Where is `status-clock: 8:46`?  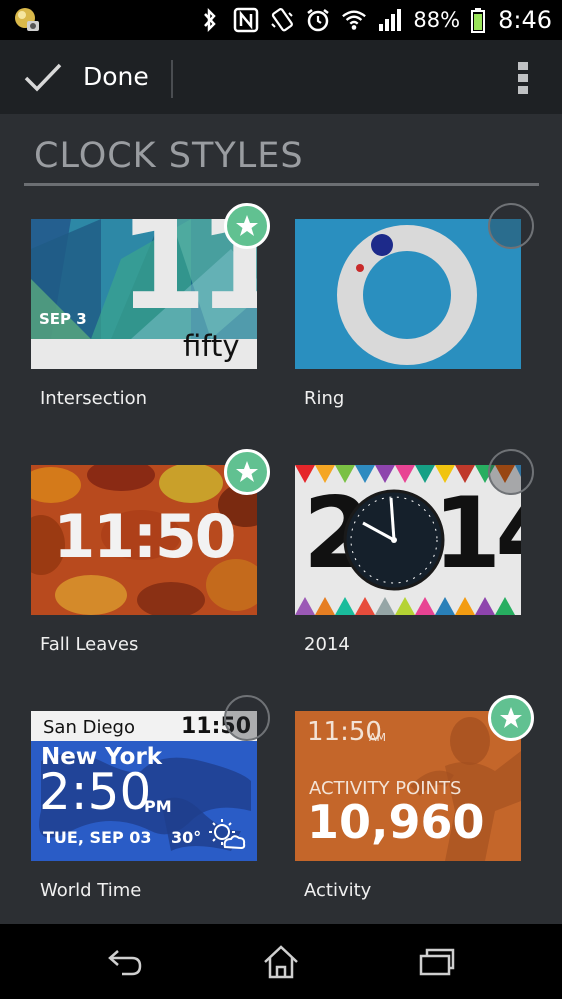 status-clock: 8:46 is located at coordinates (525, 20).